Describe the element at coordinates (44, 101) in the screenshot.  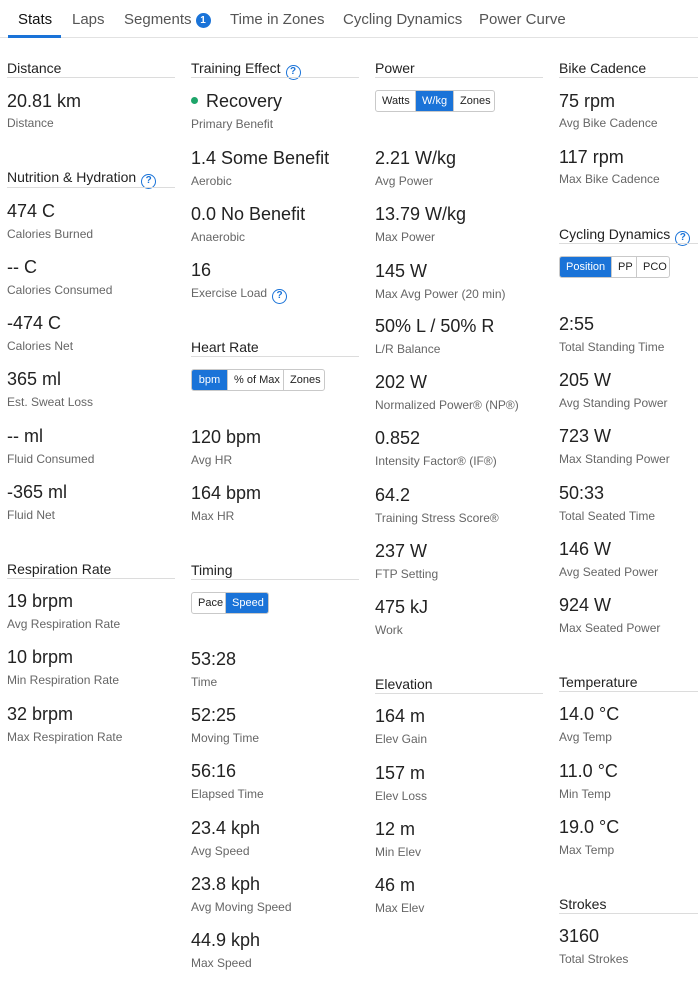
I see `distance-value: 20.81 km` at that location.